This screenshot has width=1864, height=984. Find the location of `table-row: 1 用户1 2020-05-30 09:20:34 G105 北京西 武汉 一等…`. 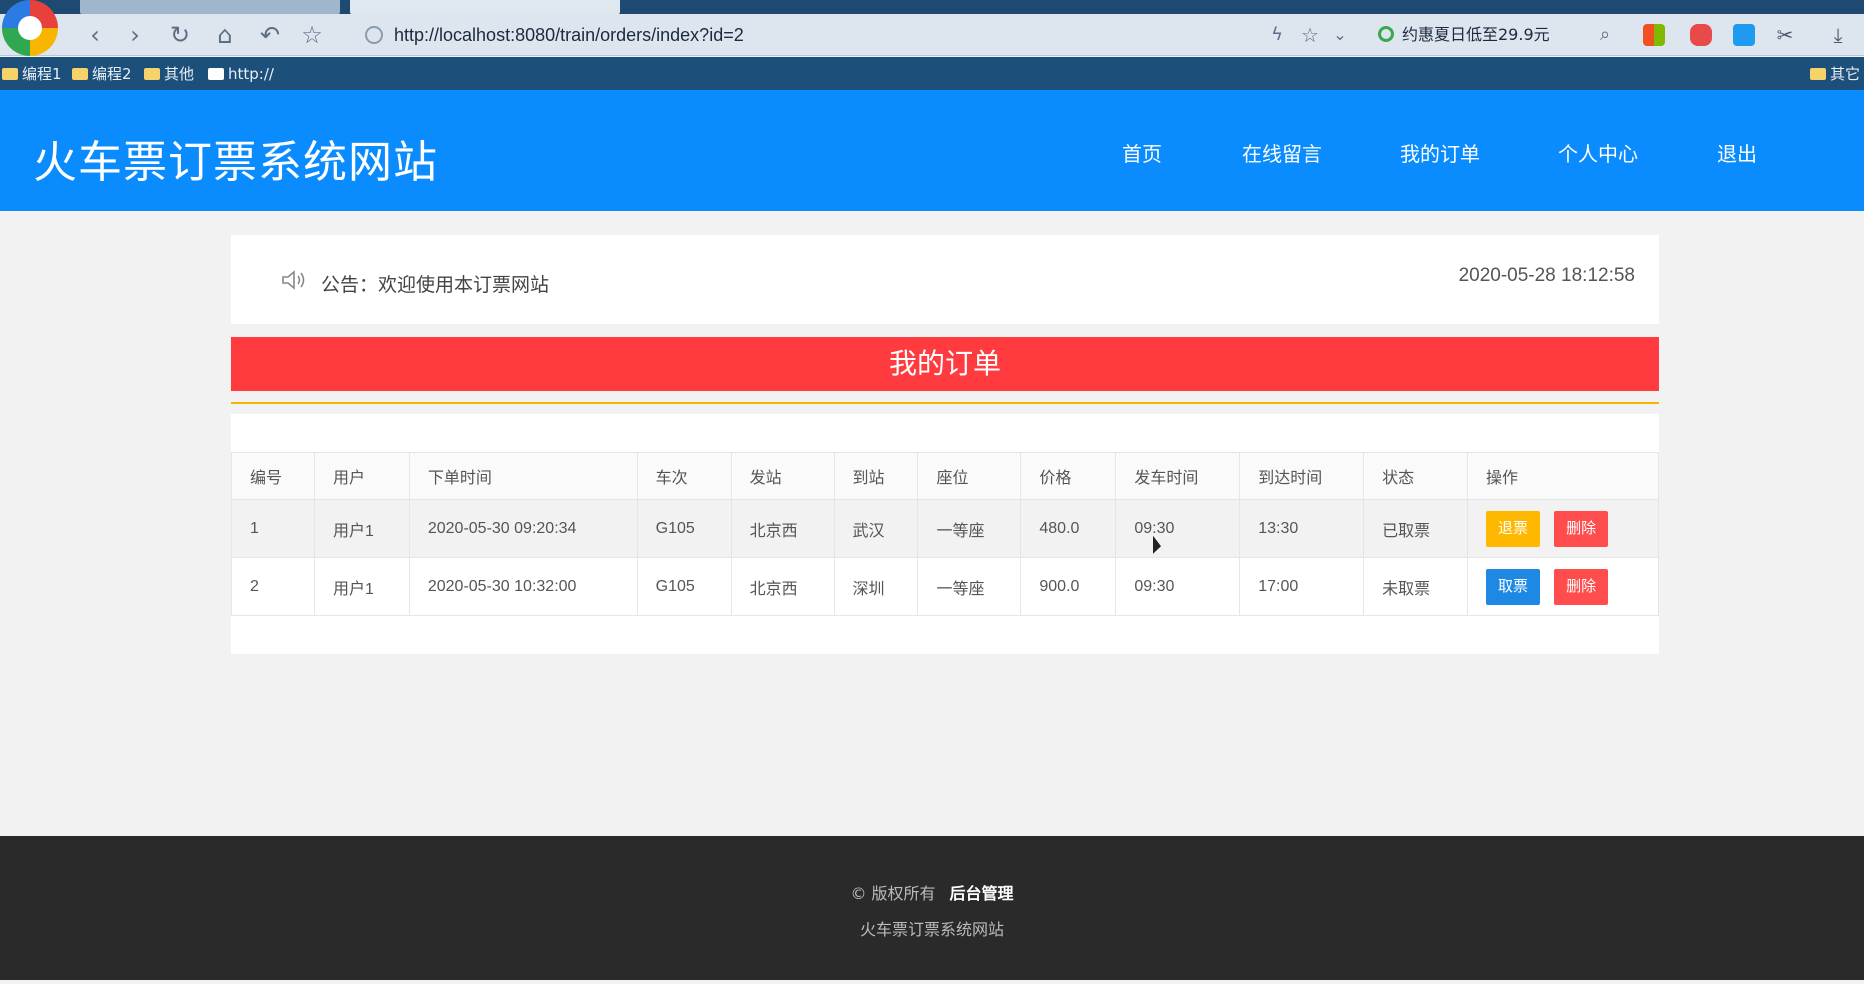

table-row: 1 用户1 2020-05-30 09:20:34 G105 北京西 武汉 一等… is located at coordinates (945, 528).